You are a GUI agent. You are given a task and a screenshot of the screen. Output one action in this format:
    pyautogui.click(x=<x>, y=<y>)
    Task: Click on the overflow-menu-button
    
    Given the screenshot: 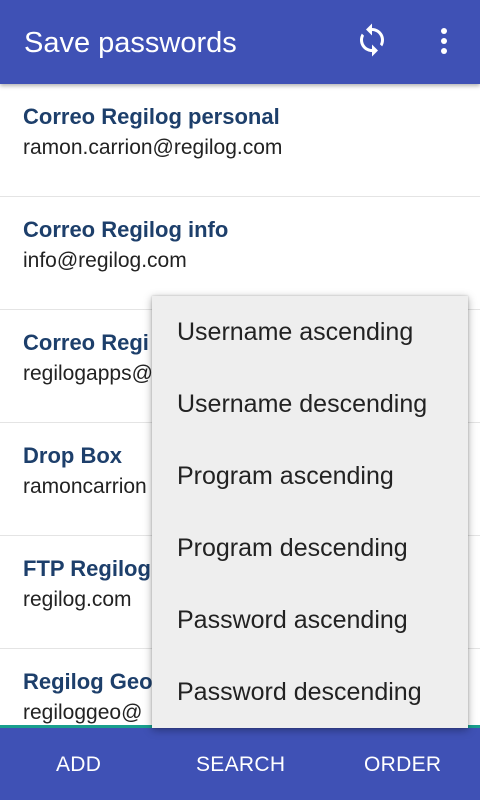 What is the action you would take?
    pyautogui.click(x=444, y=43)
    